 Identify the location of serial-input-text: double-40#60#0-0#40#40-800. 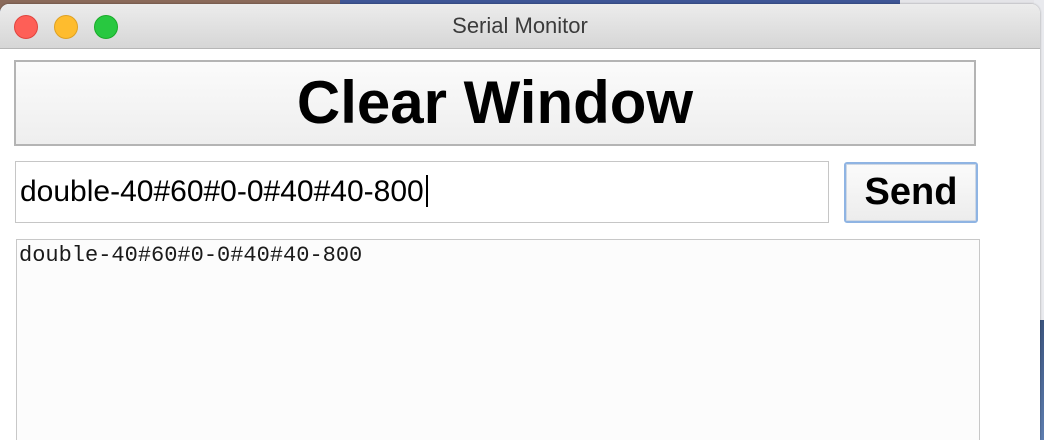
(222, 191).